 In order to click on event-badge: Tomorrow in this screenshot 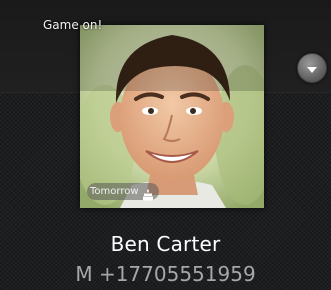, I will do `click(123, 191)`.